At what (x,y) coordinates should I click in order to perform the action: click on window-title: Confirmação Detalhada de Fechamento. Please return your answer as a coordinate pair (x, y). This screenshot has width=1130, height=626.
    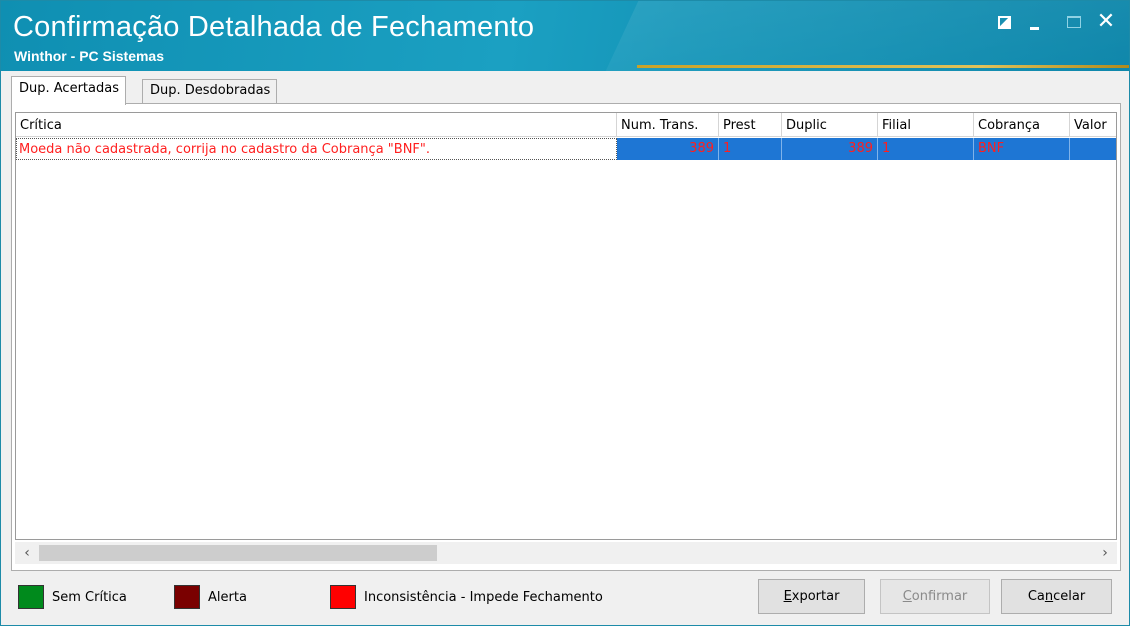
    Looking at the image, I should click on (274, 27).